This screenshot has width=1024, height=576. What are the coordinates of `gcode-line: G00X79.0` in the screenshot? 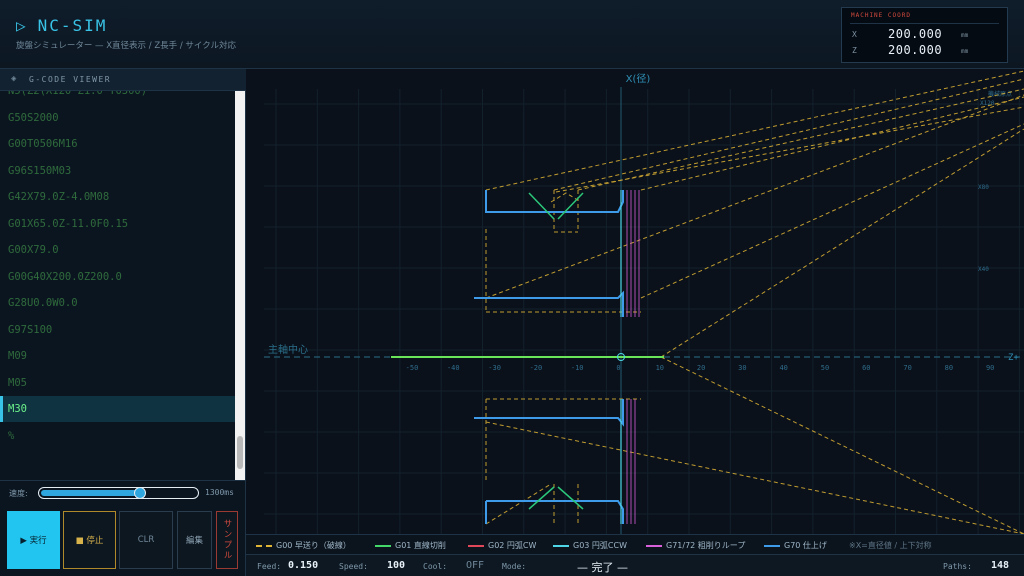 It's located at (118, 250).